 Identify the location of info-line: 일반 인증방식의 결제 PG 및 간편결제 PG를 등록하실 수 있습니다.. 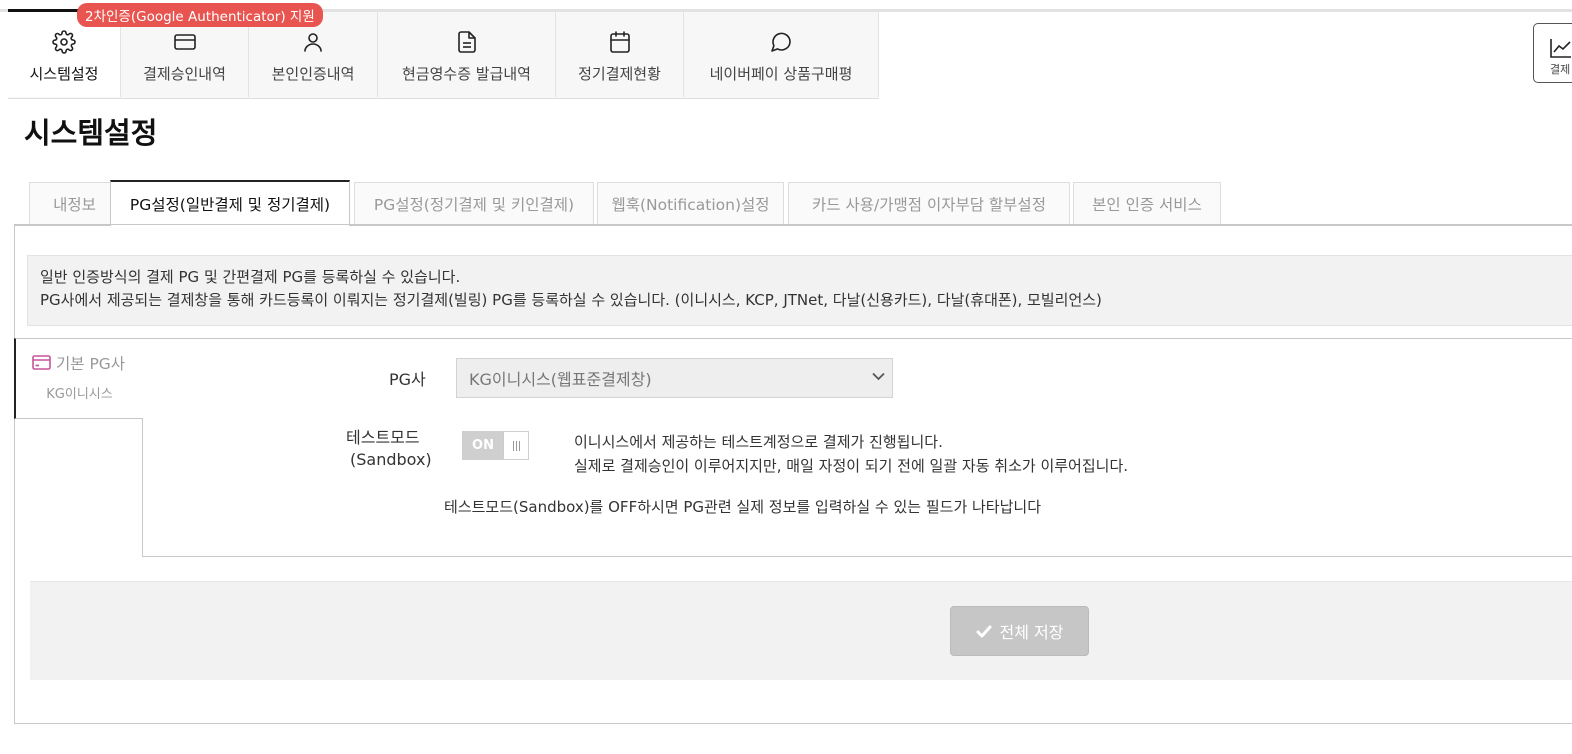
(250, 277).